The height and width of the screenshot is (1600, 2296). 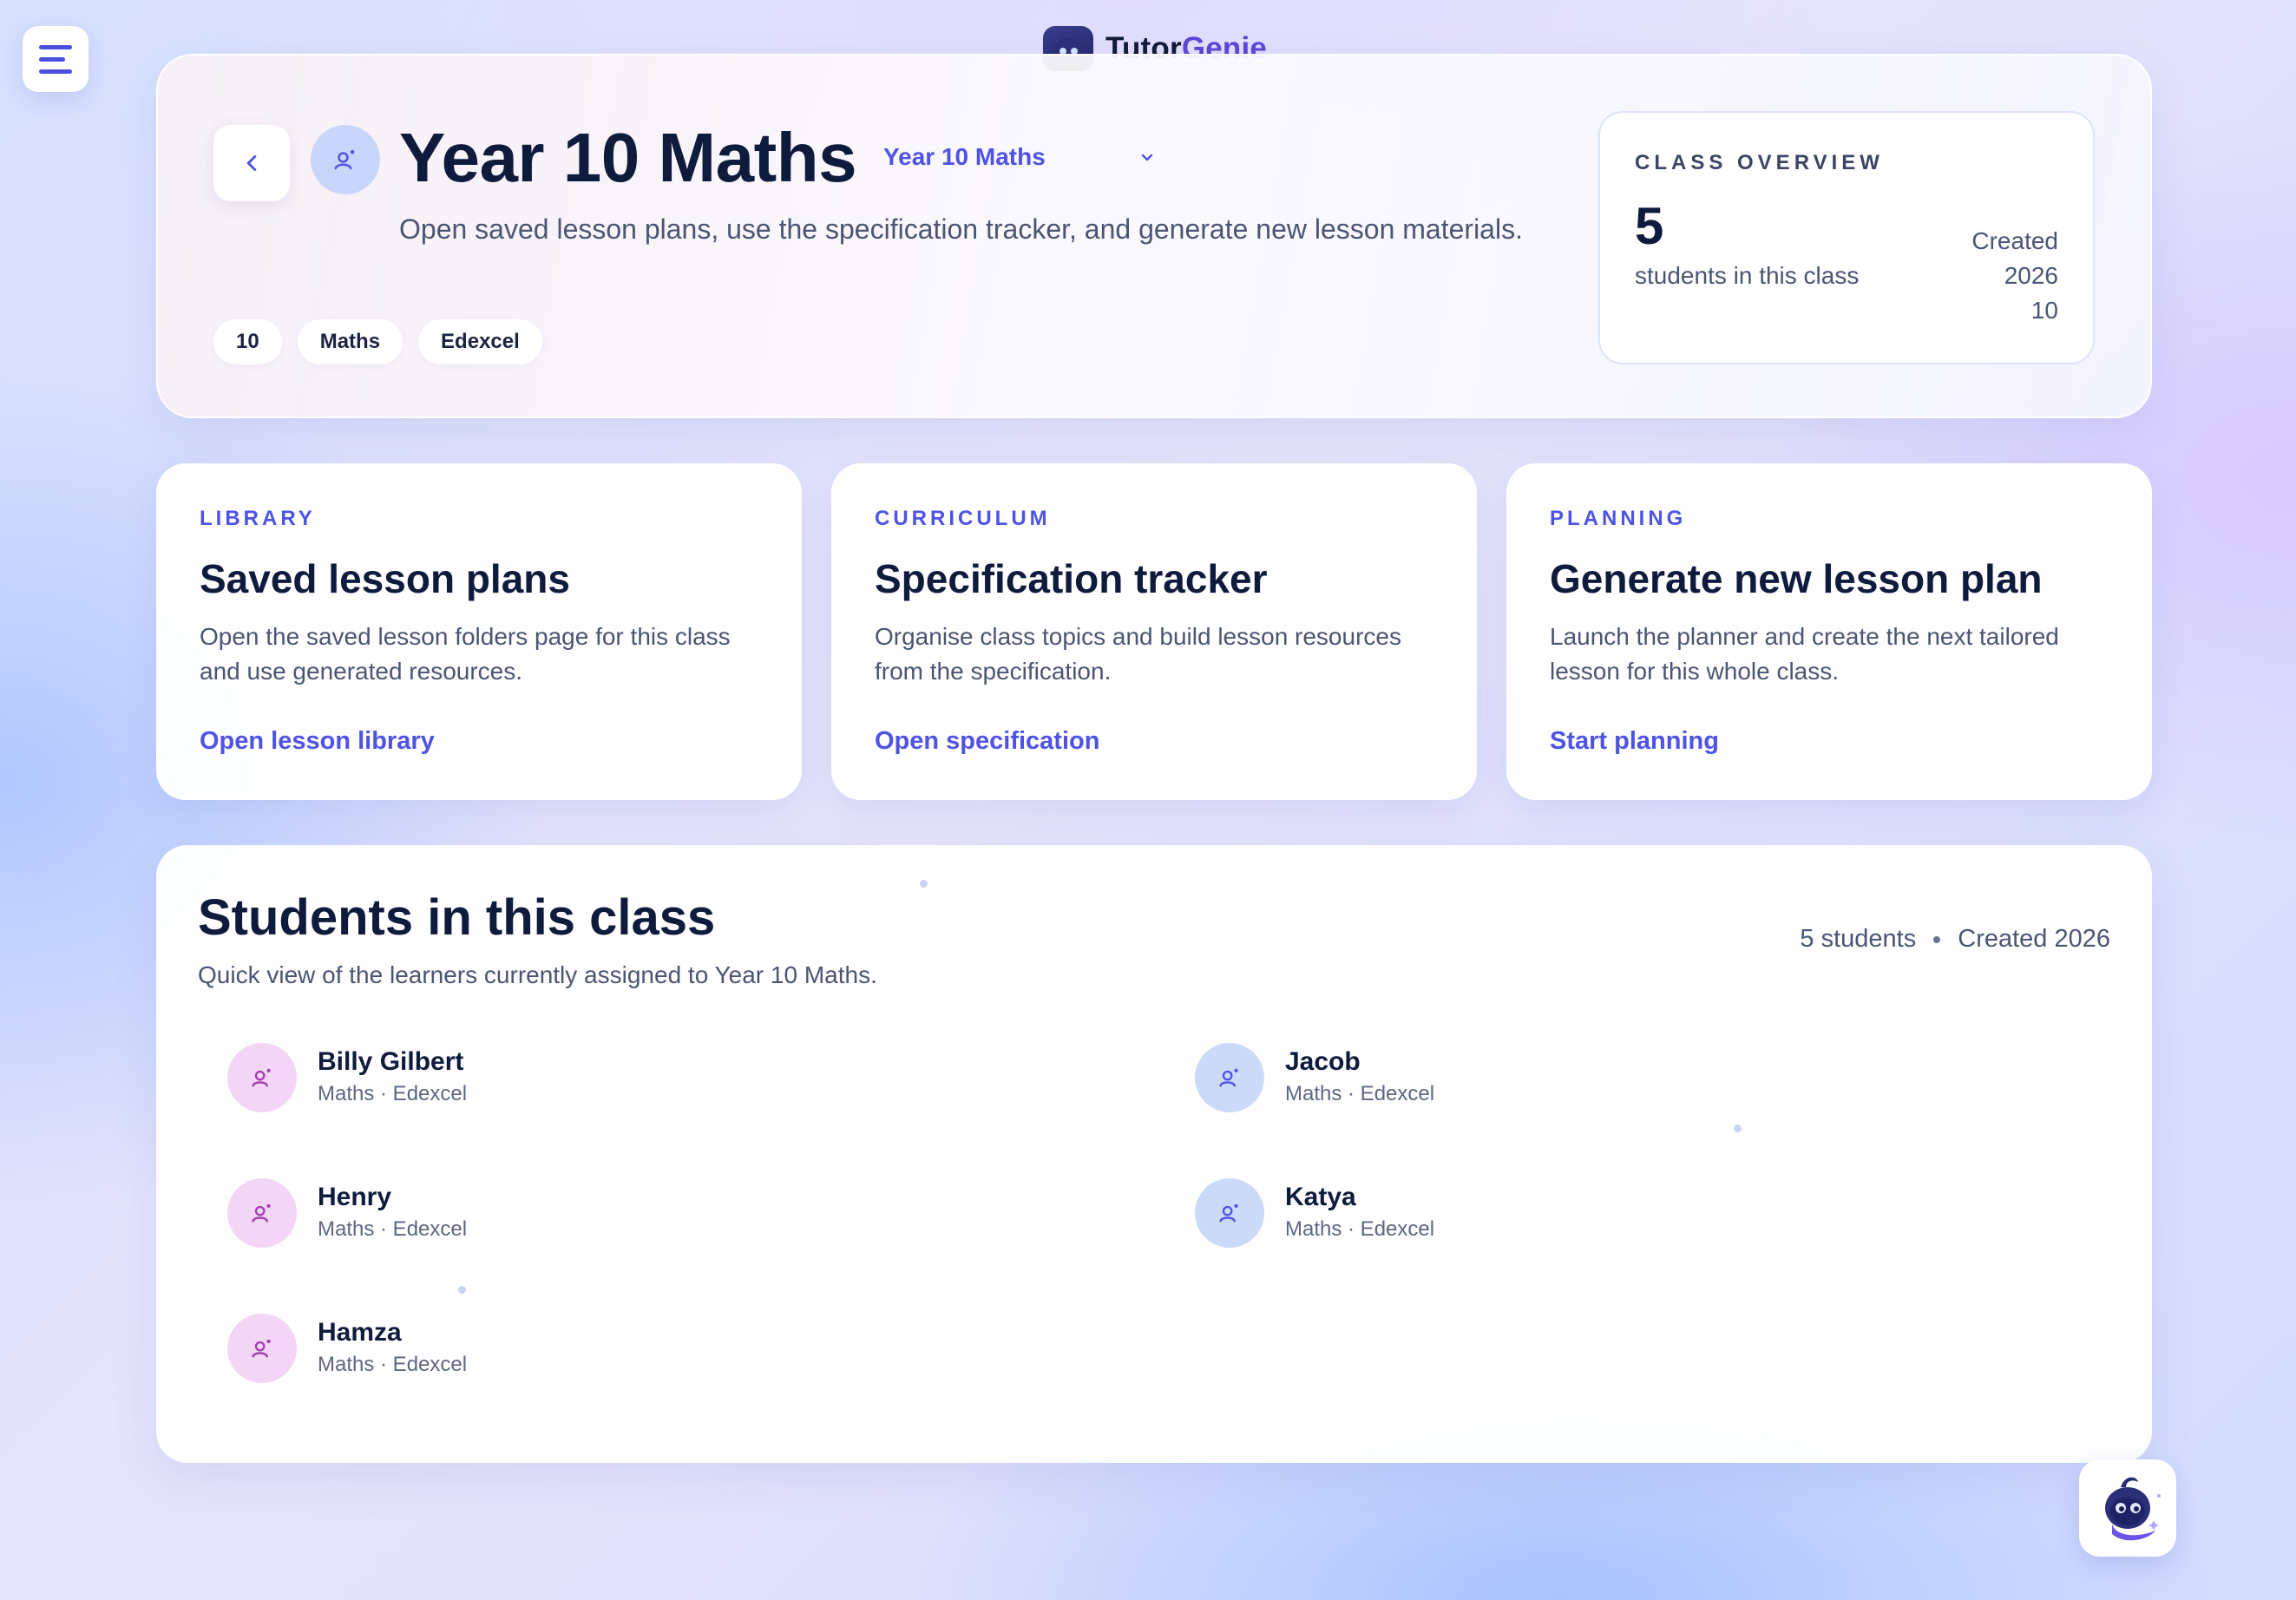 What do you see at coordinates (1071, 579) in the screenshot?
I see `card-title: Specification tracker` at bounding box center [1071, 579].